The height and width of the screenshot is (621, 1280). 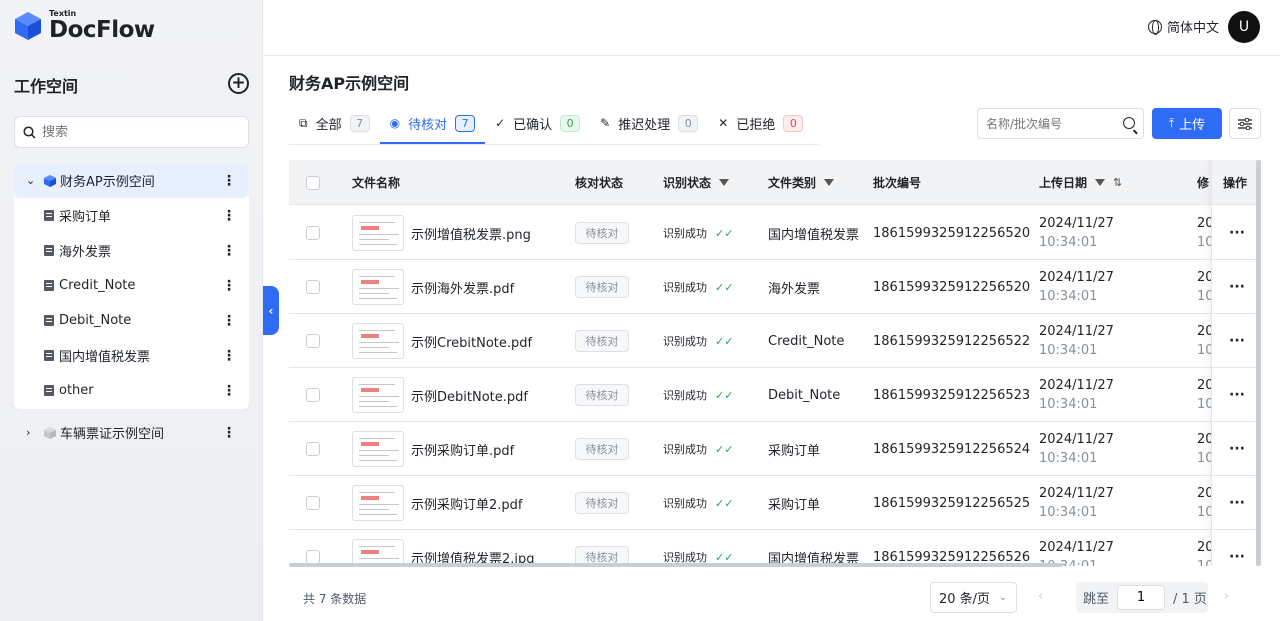 What do you see at coordinates (1068, 512) in the screenshot?
I see `upload-time: 10:34:01` at bounding box center [1068, 512].